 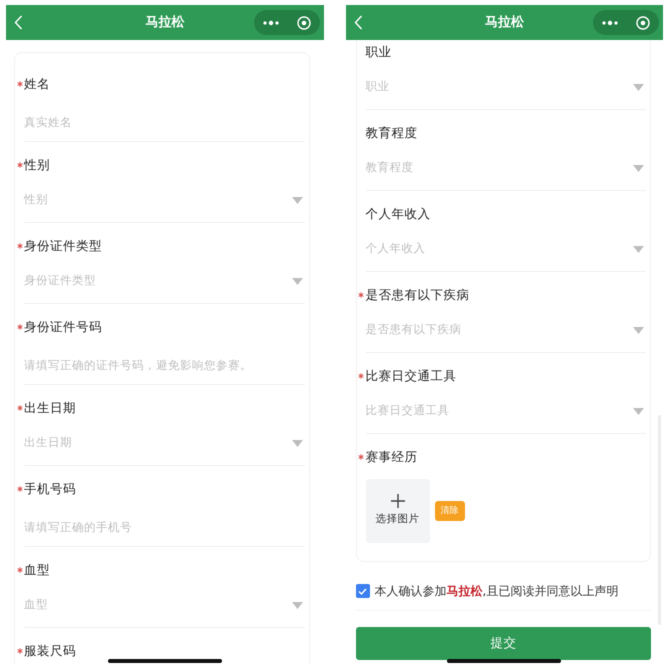 I want to click on select-field: 出生日期, so click(x=164, y=443).